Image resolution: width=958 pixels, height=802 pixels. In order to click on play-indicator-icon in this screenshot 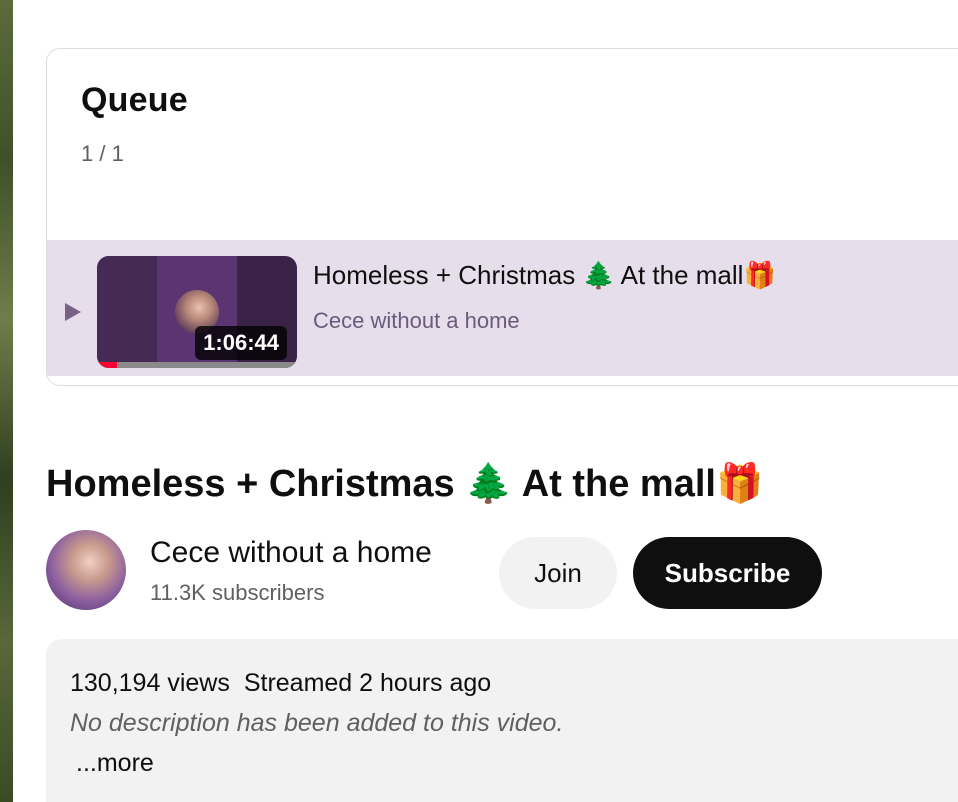, I will do `click(73, 312)`.